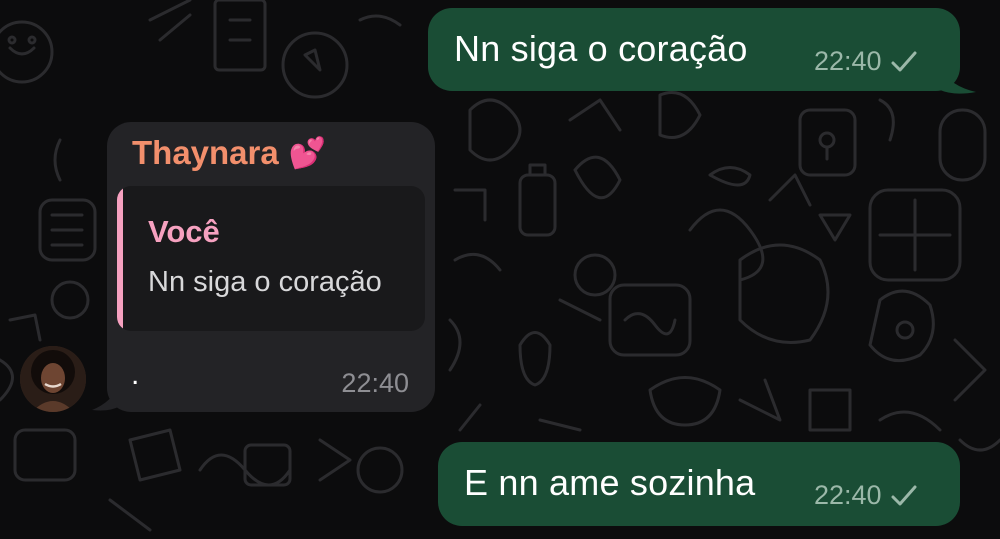  What do you see at coordinates (120, 258) in the screenshot?
I see `quote-accent-bar` at bounding box center [120, 258].